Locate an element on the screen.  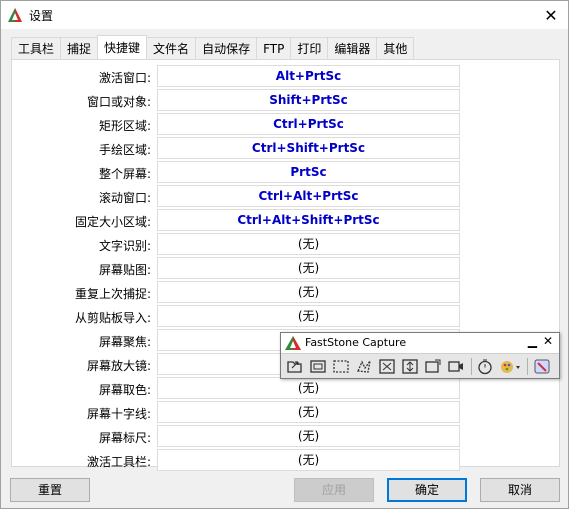
hotkey-label: 窗口或对象: is located at coordinates (118, 102).